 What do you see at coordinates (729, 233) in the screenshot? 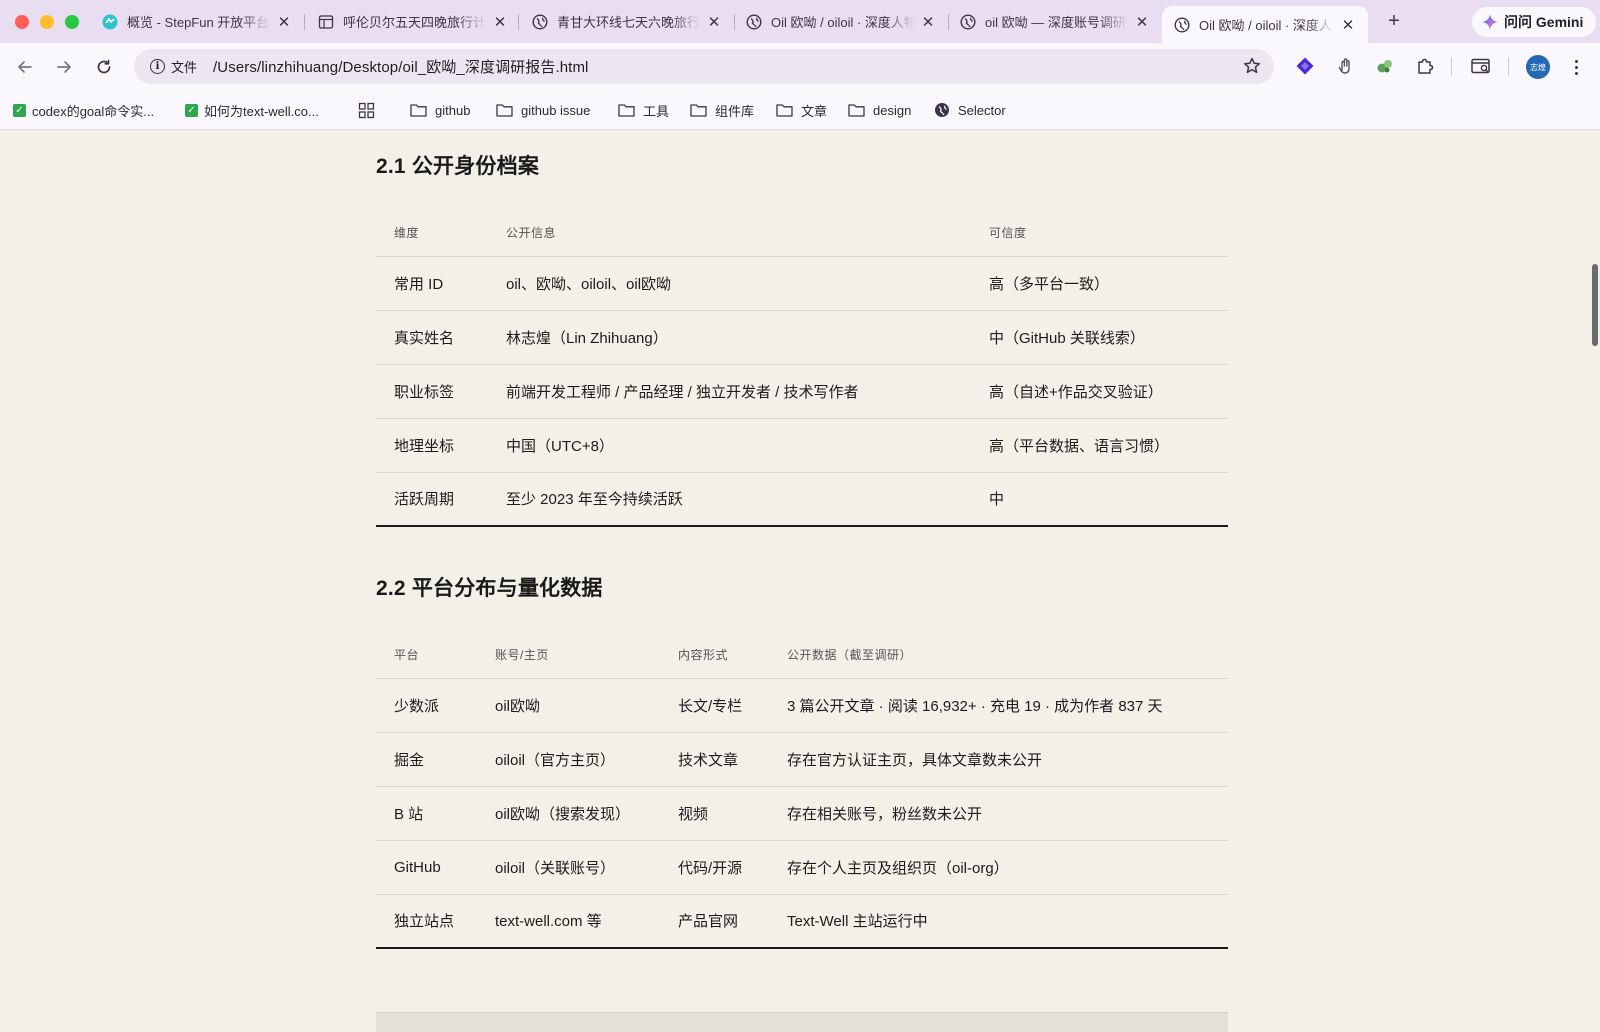
I see `column-header: 公开信息` at bounding box center [729, 233].